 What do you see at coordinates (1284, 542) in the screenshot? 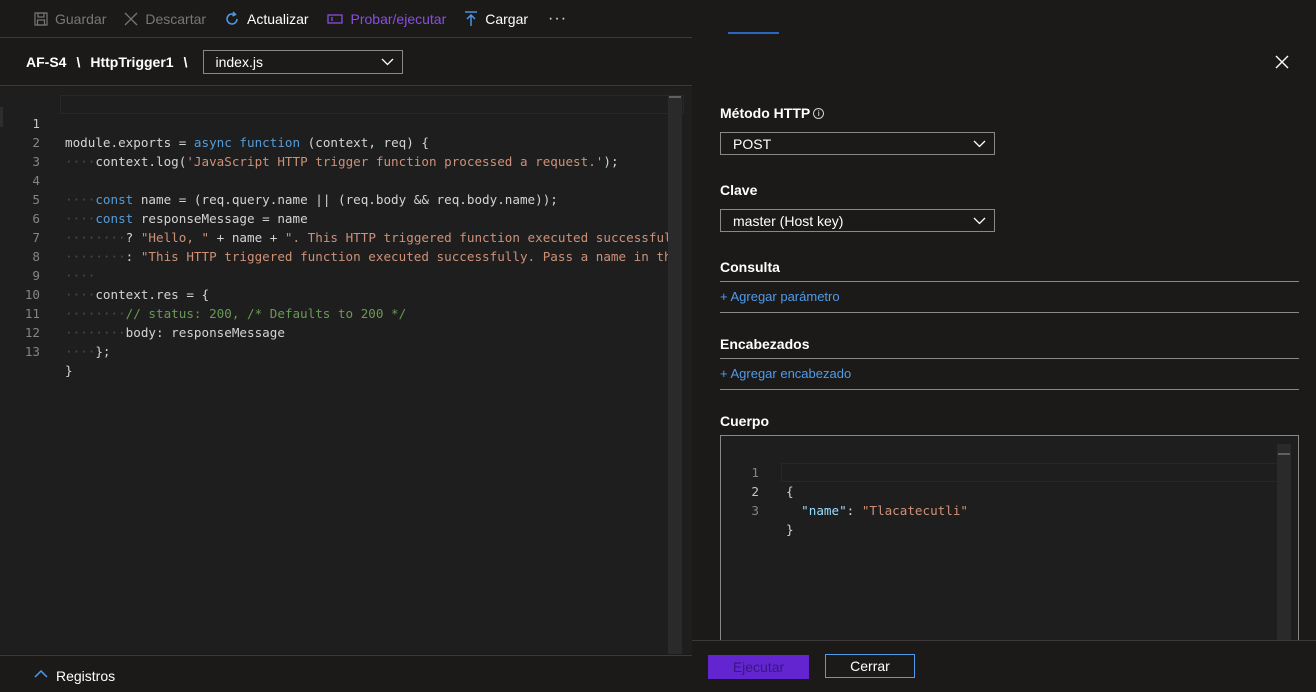
I see `body-scrollbar` at bounding box center [1284, 542].